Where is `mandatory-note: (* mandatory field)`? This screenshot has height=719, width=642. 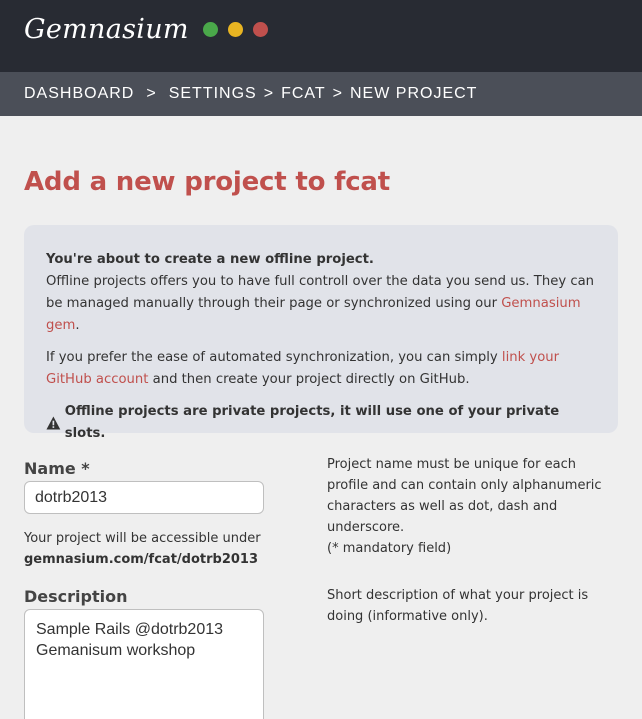
mandatory-note: (* mandatory field) is located at coordinates (389, 548).